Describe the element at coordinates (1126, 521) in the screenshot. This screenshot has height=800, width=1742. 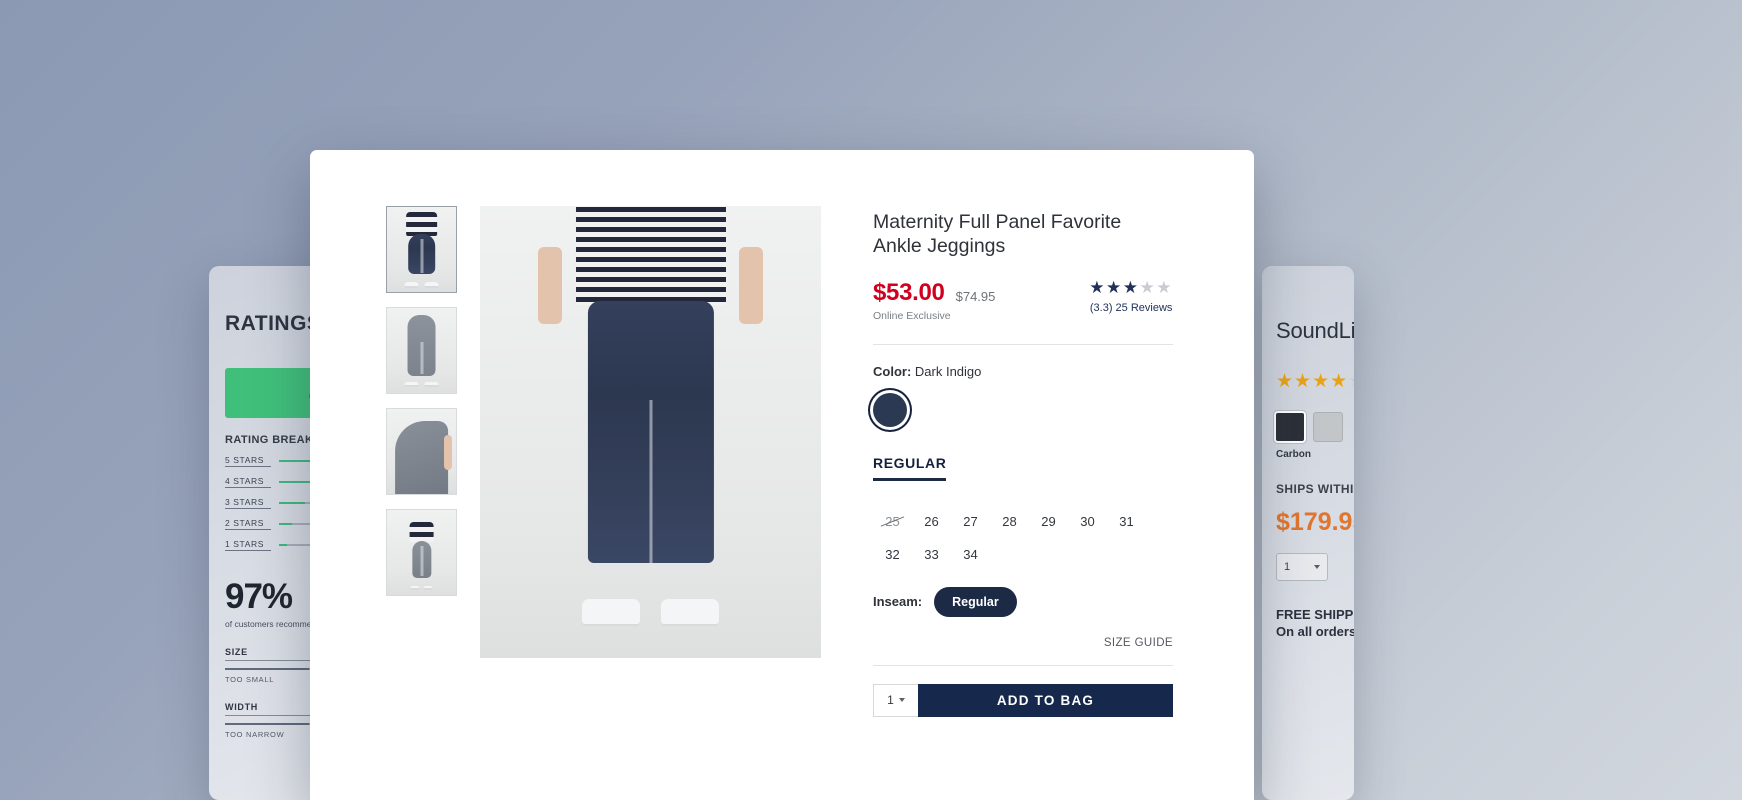
I see `size-option-31: 31` at that location.